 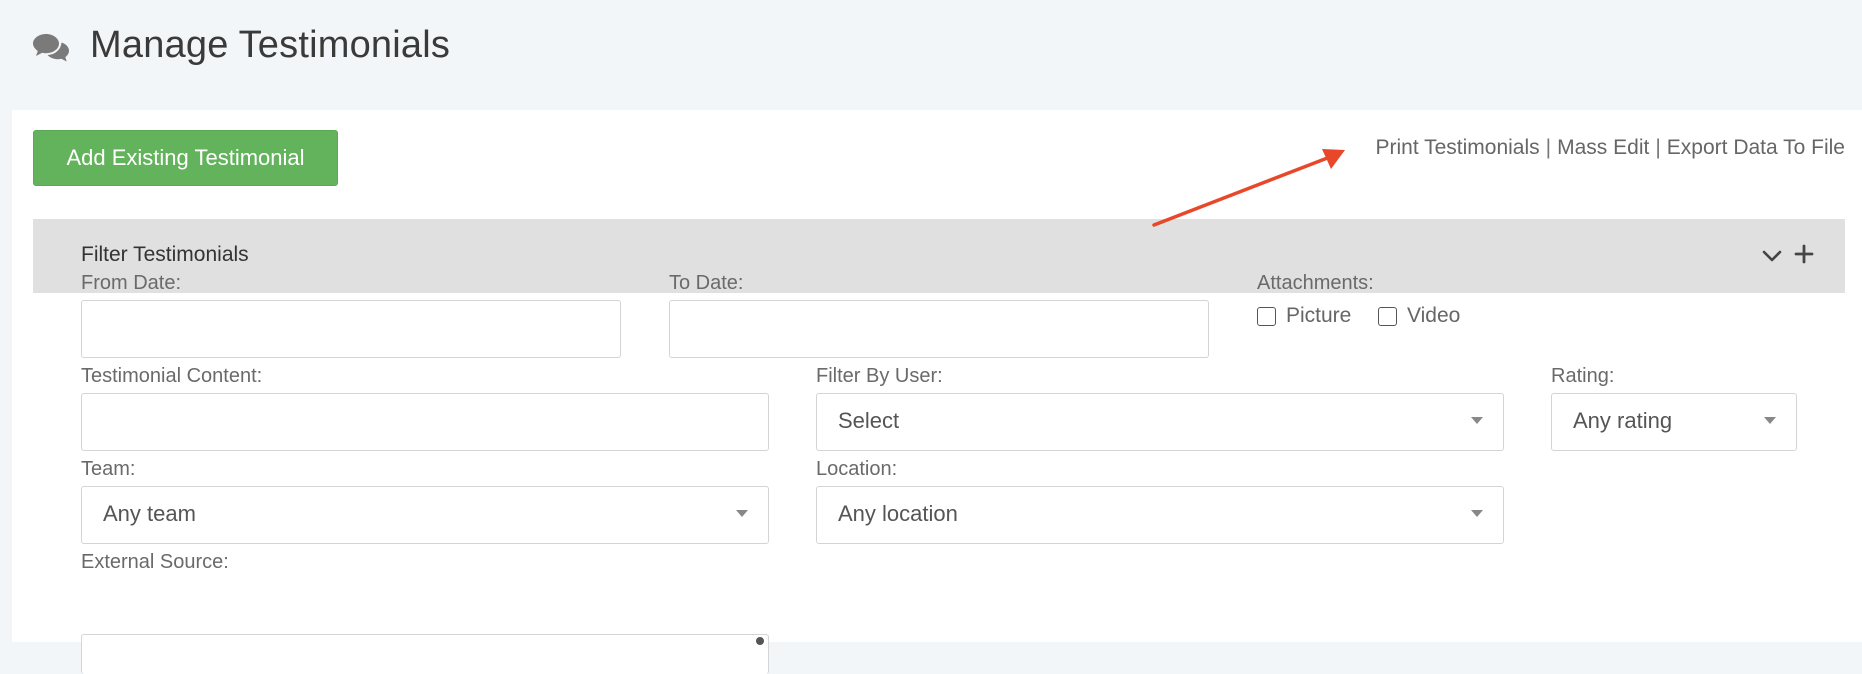 I want to click on chat-bubbles-icon, so click(x=51, y=48).